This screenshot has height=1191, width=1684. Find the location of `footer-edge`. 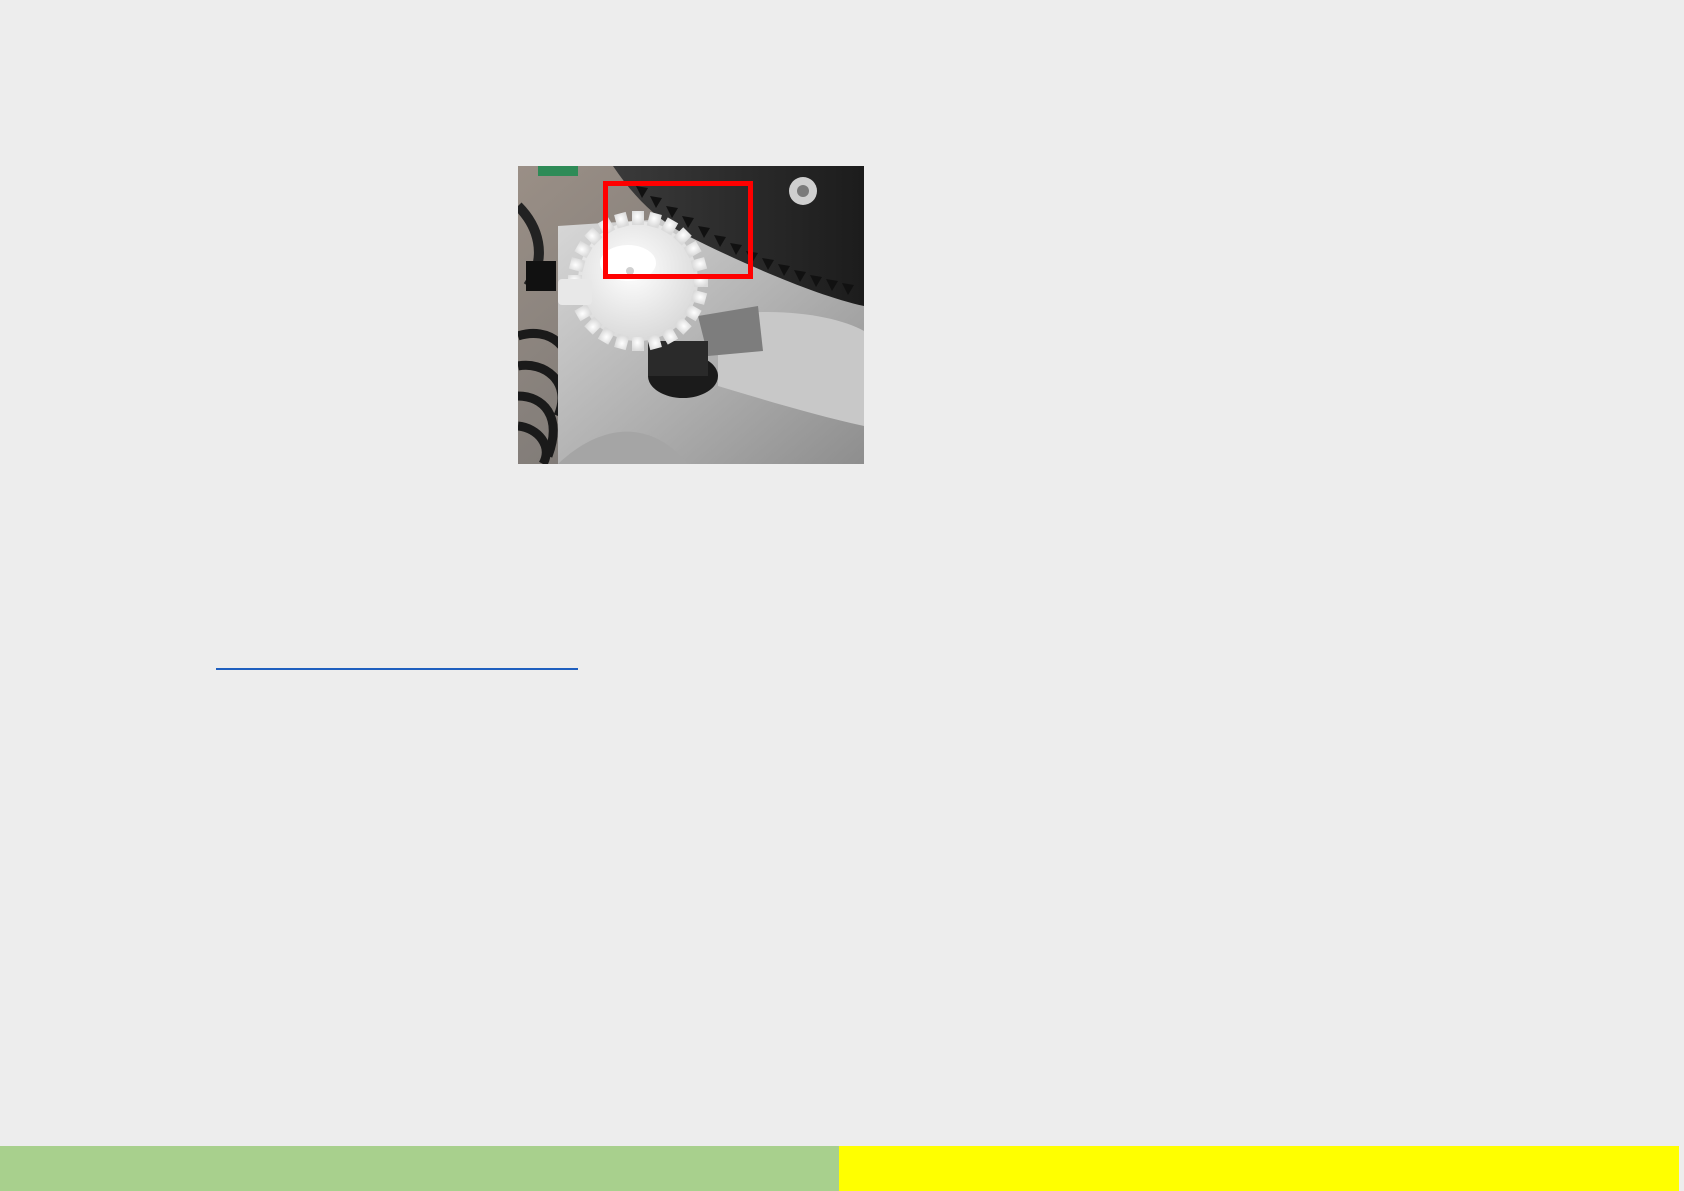

footer-edge is located at coordinates (1681, 1168).